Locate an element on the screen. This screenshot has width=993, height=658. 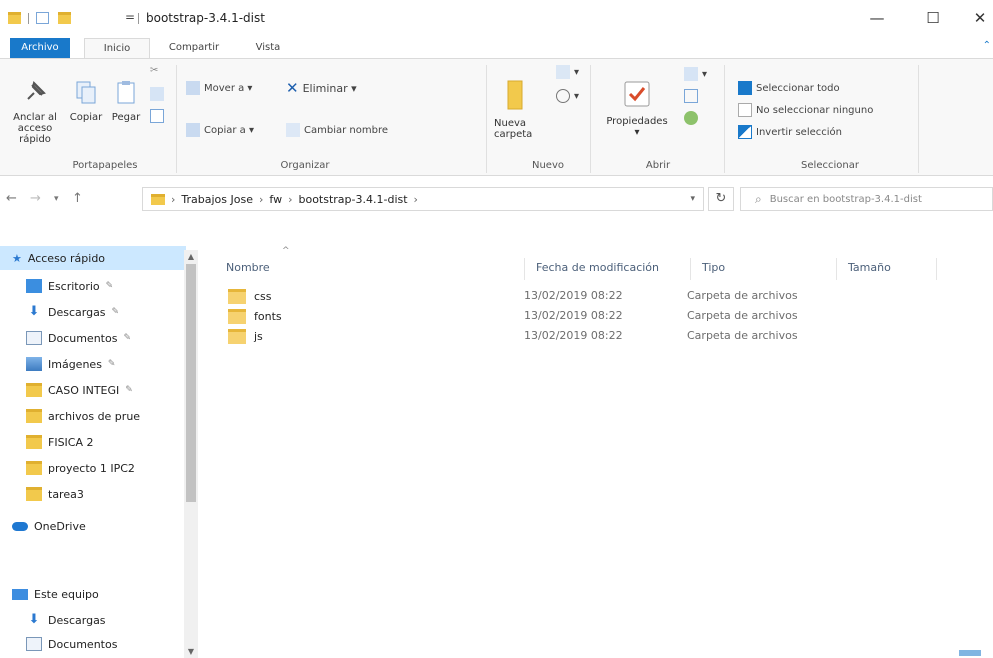
nav-item-imagenes: Imágenes ✎ is located at coordinates (93, 364).